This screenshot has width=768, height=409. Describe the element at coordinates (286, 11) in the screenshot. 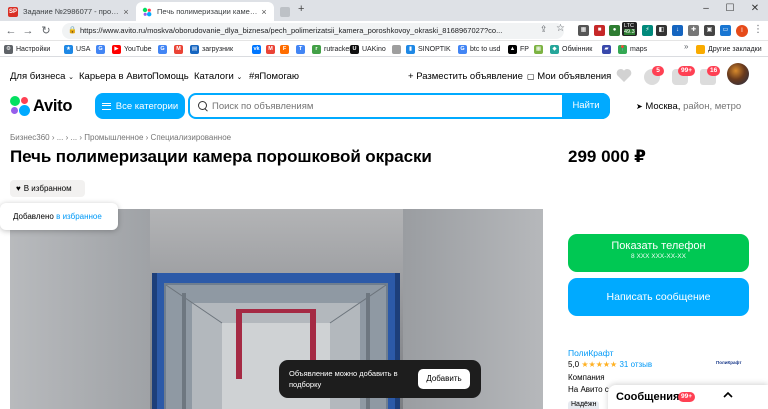

I see `tab-blank` at that location.